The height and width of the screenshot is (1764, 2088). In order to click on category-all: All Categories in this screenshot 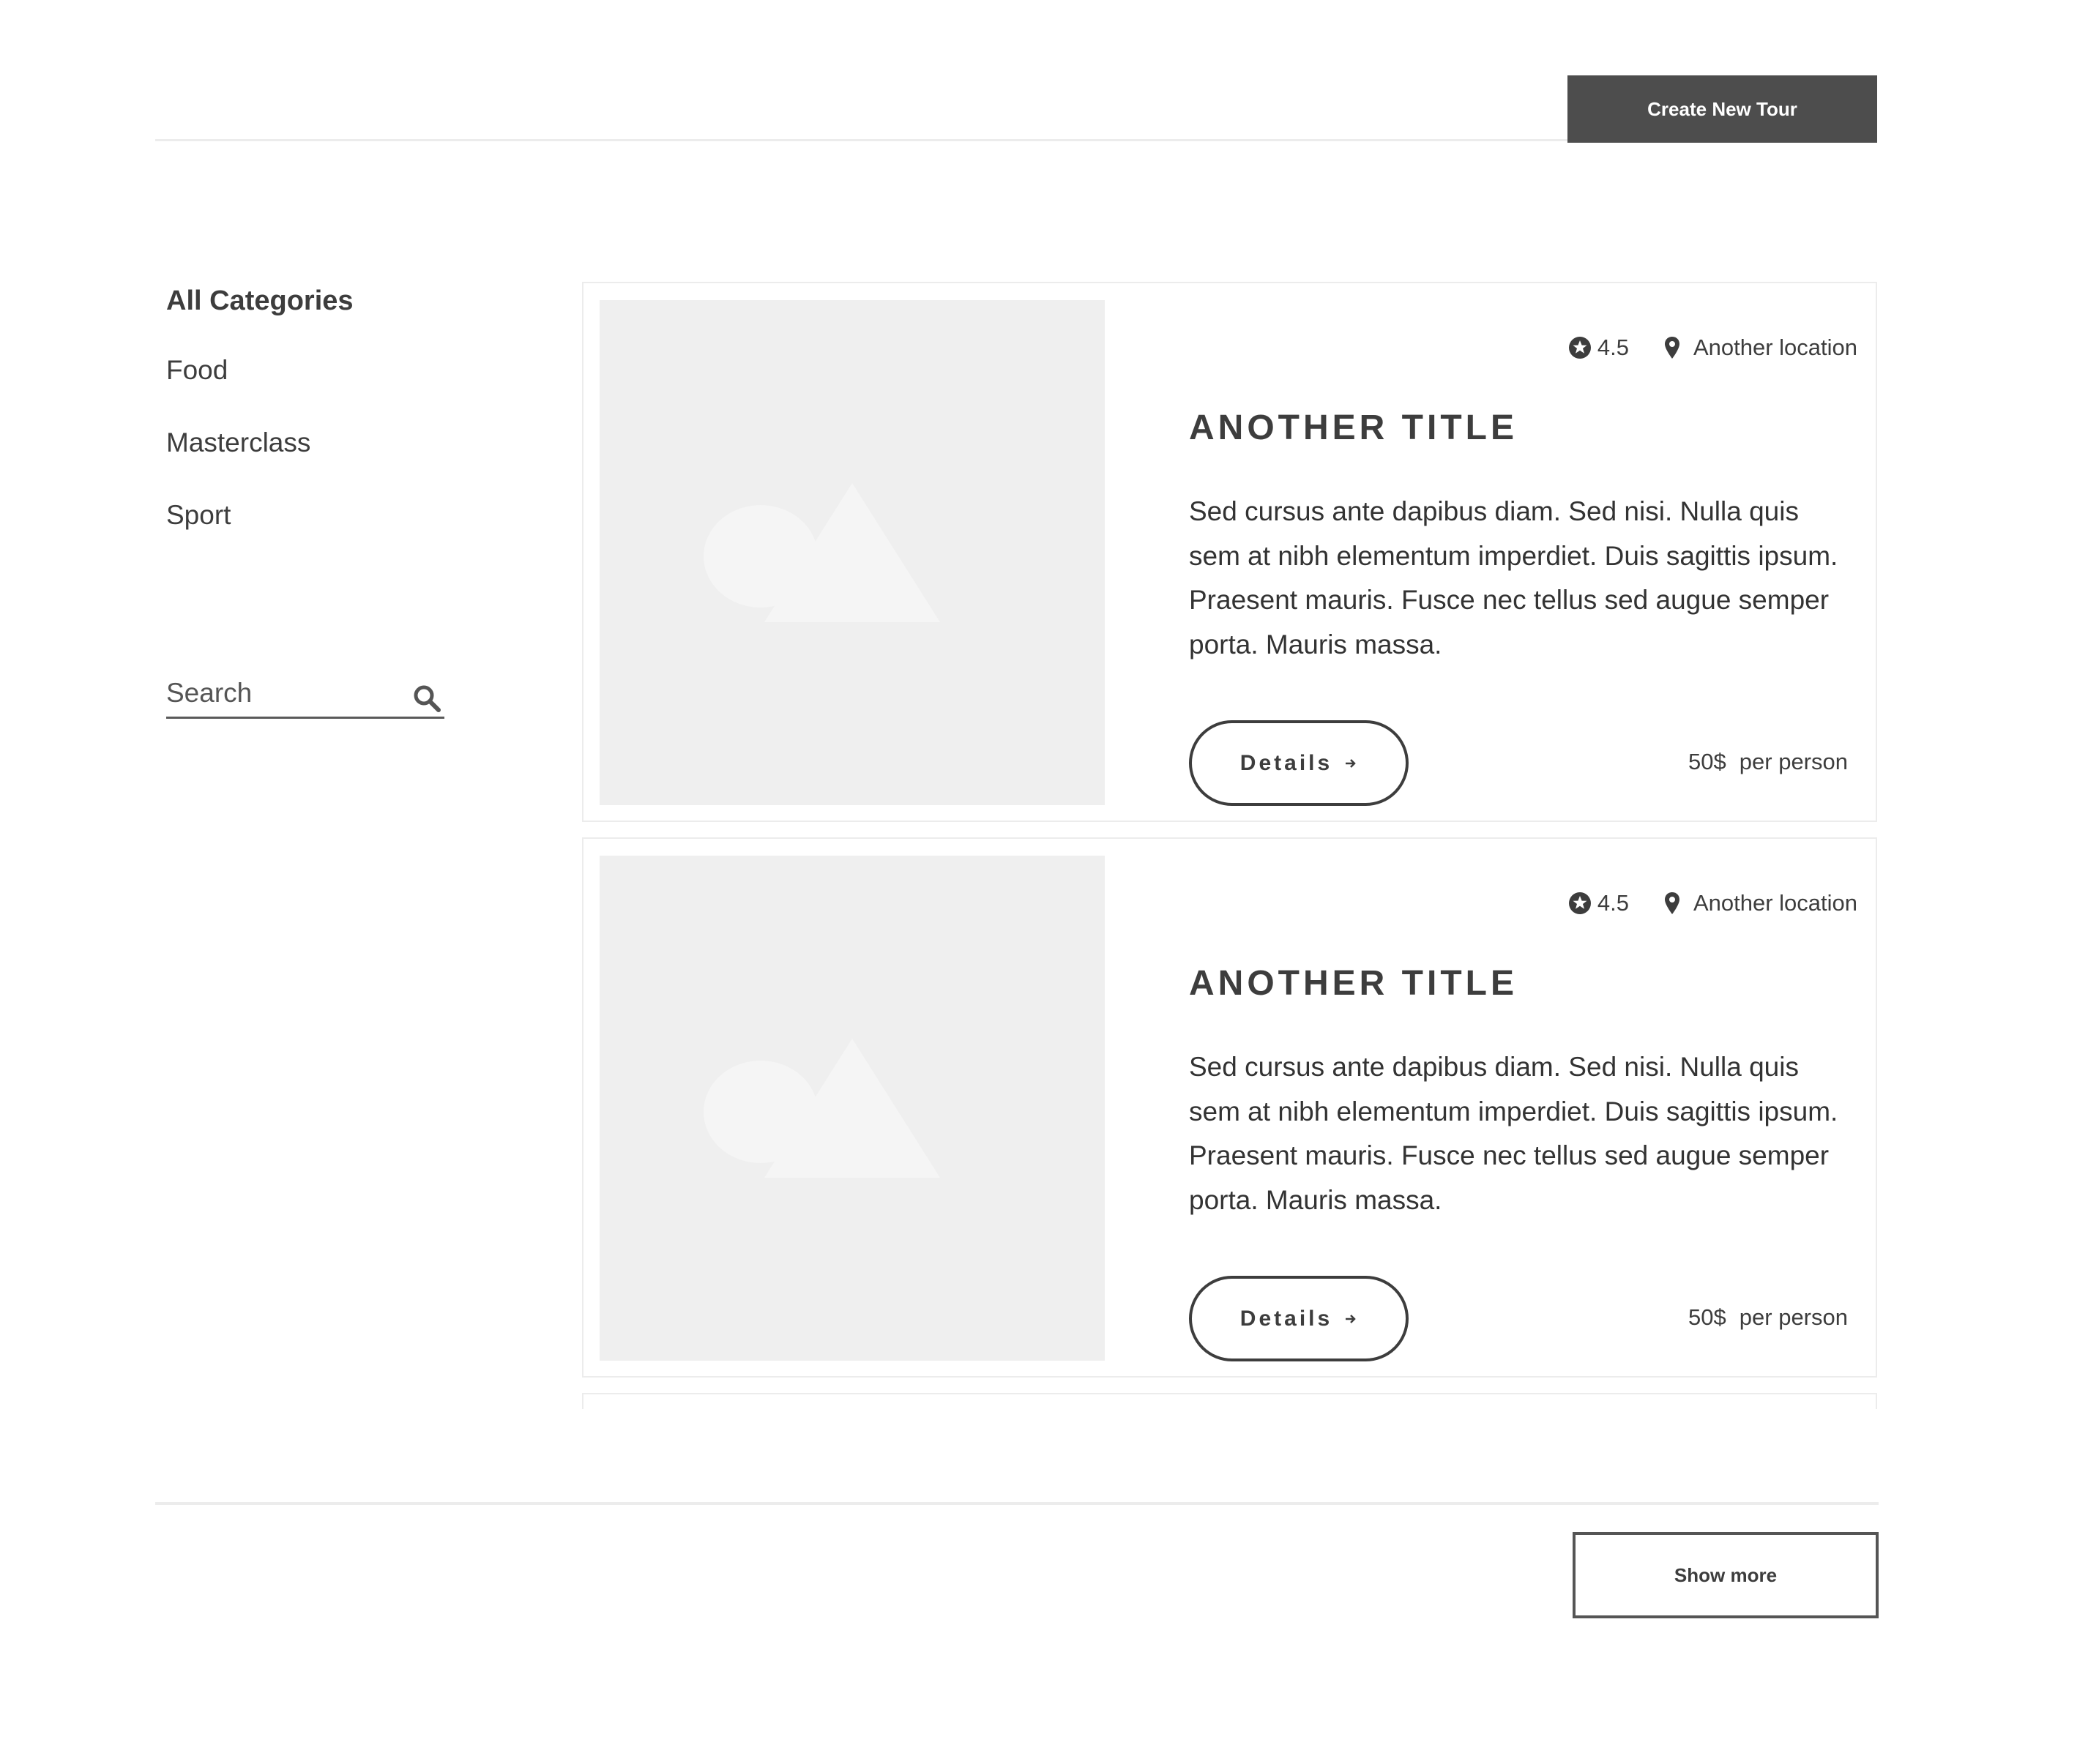, I will do `click(260, 301)`.